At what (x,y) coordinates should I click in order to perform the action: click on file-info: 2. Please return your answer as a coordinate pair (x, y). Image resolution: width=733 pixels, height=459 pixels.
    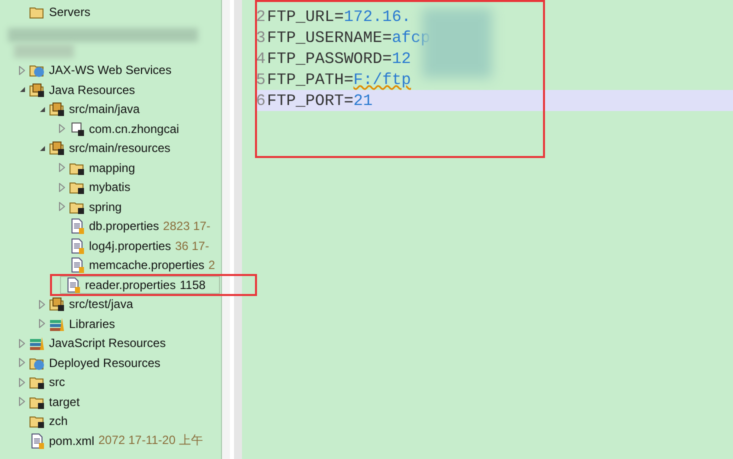
    Looking at the image, I should click on (212, 265).